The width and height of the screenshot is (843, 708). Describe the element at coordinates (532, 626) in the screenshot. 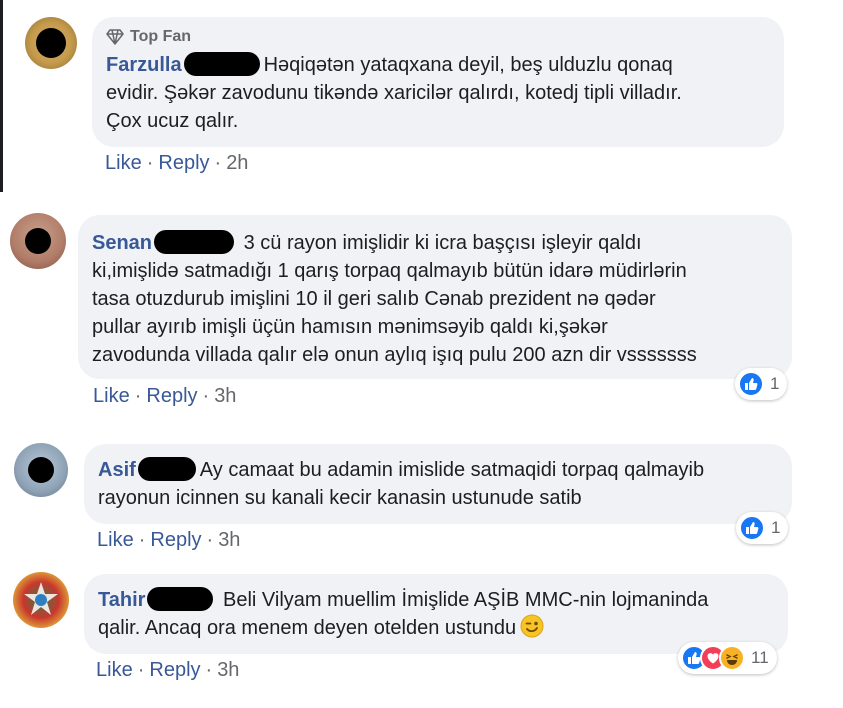

I see `wink-emoji-icon` at that location.